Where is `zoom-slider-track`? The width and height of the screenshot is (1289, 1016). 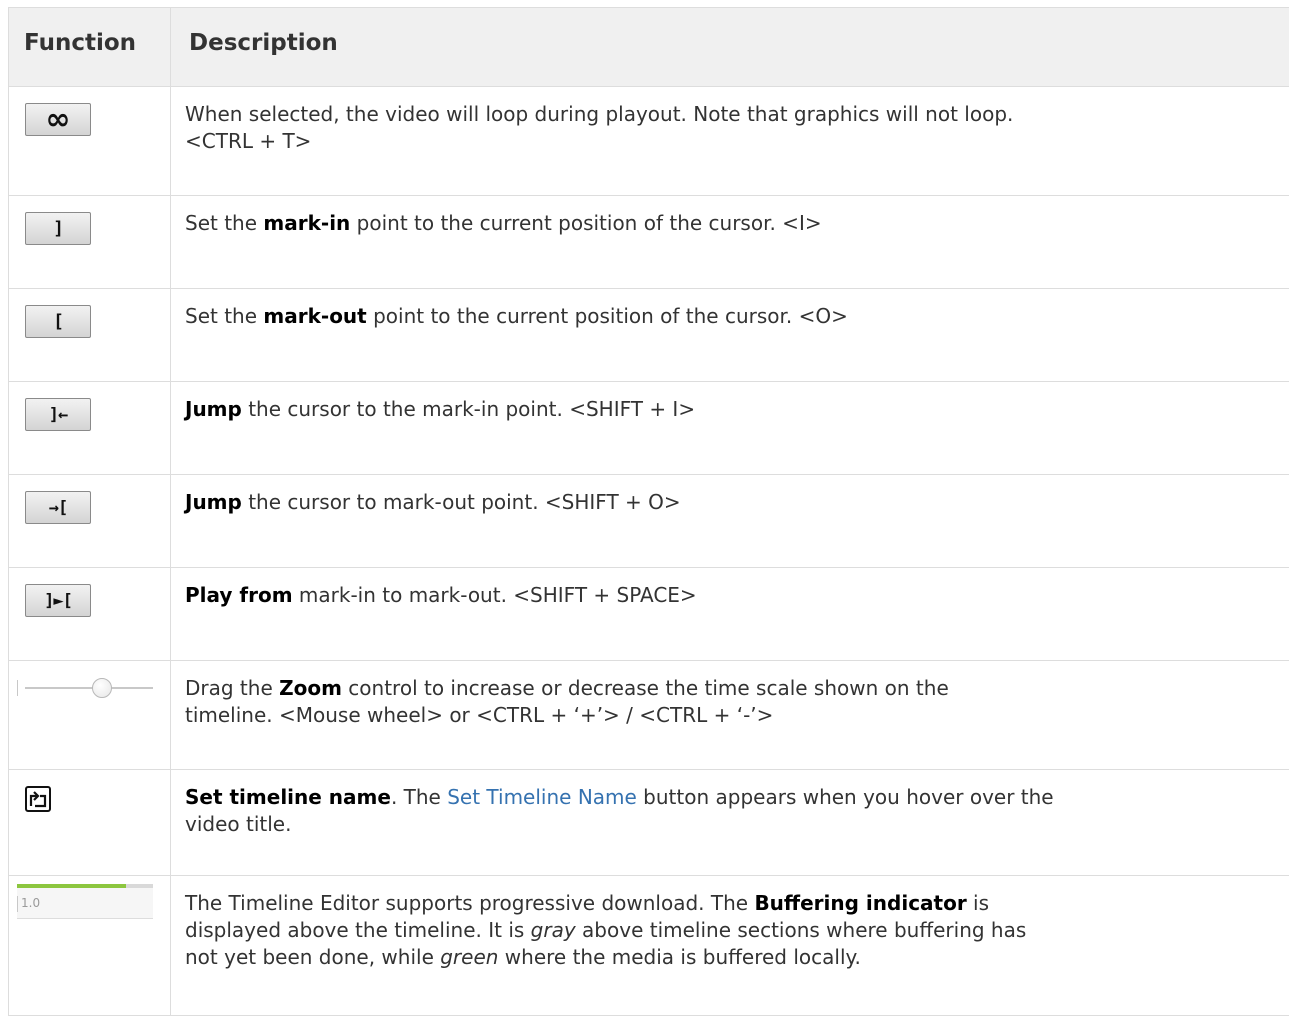 zoom-slider-track is located at coordinates (89, 688).